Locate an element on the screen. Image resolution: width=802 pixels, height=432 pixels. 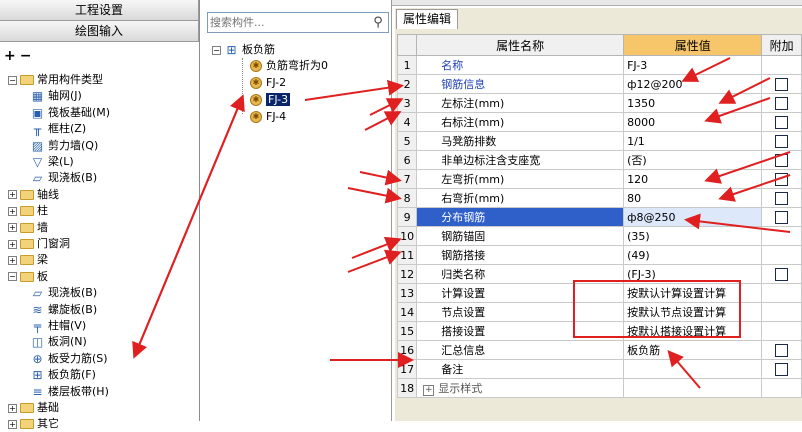
property-name-cell: 分布钢筋 is located at coordinates (520, 217).